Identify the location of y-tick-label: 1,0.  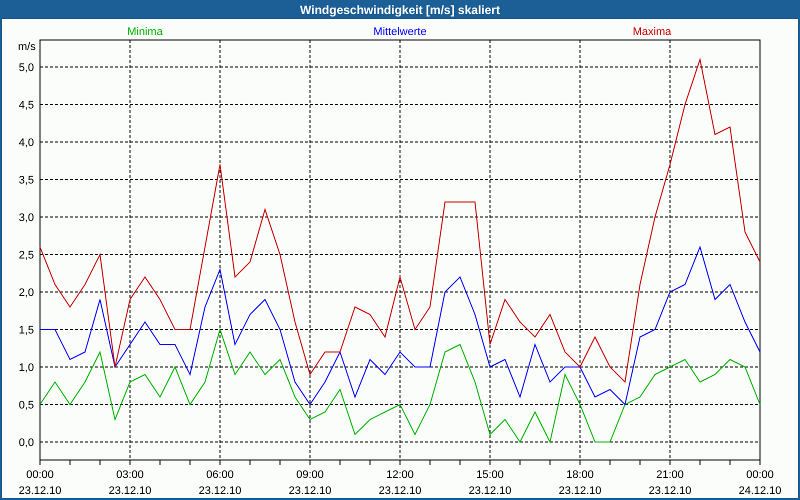
(26, 368).